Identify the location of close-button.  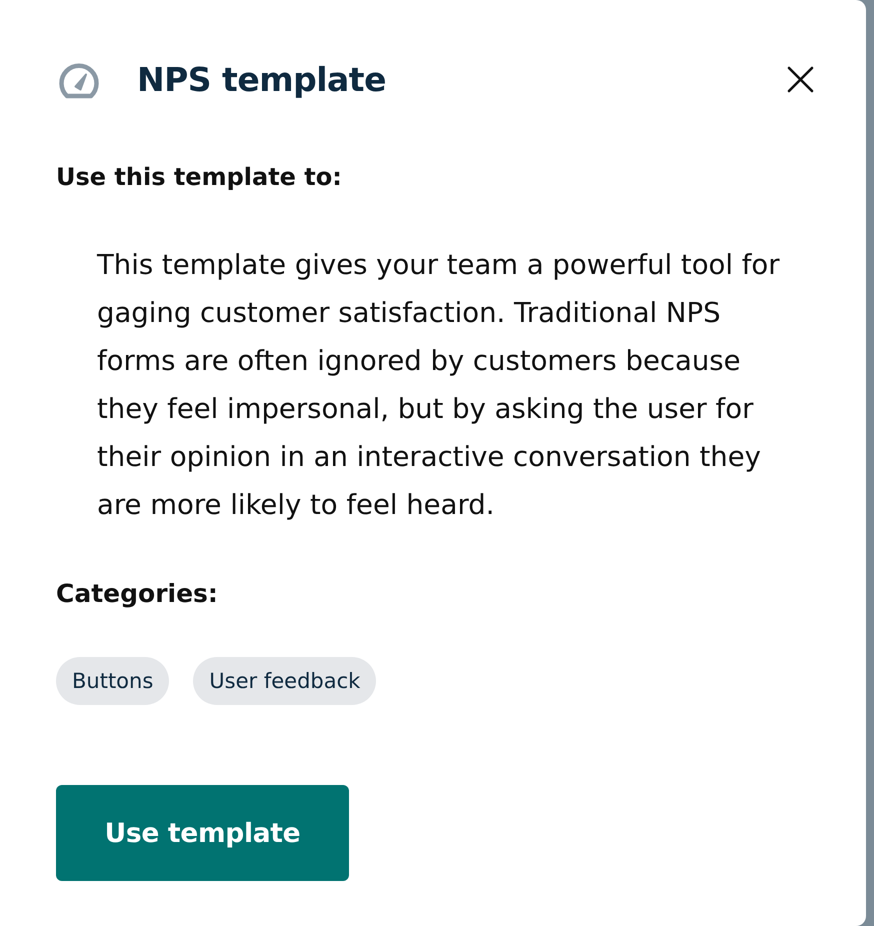
(800, 79).